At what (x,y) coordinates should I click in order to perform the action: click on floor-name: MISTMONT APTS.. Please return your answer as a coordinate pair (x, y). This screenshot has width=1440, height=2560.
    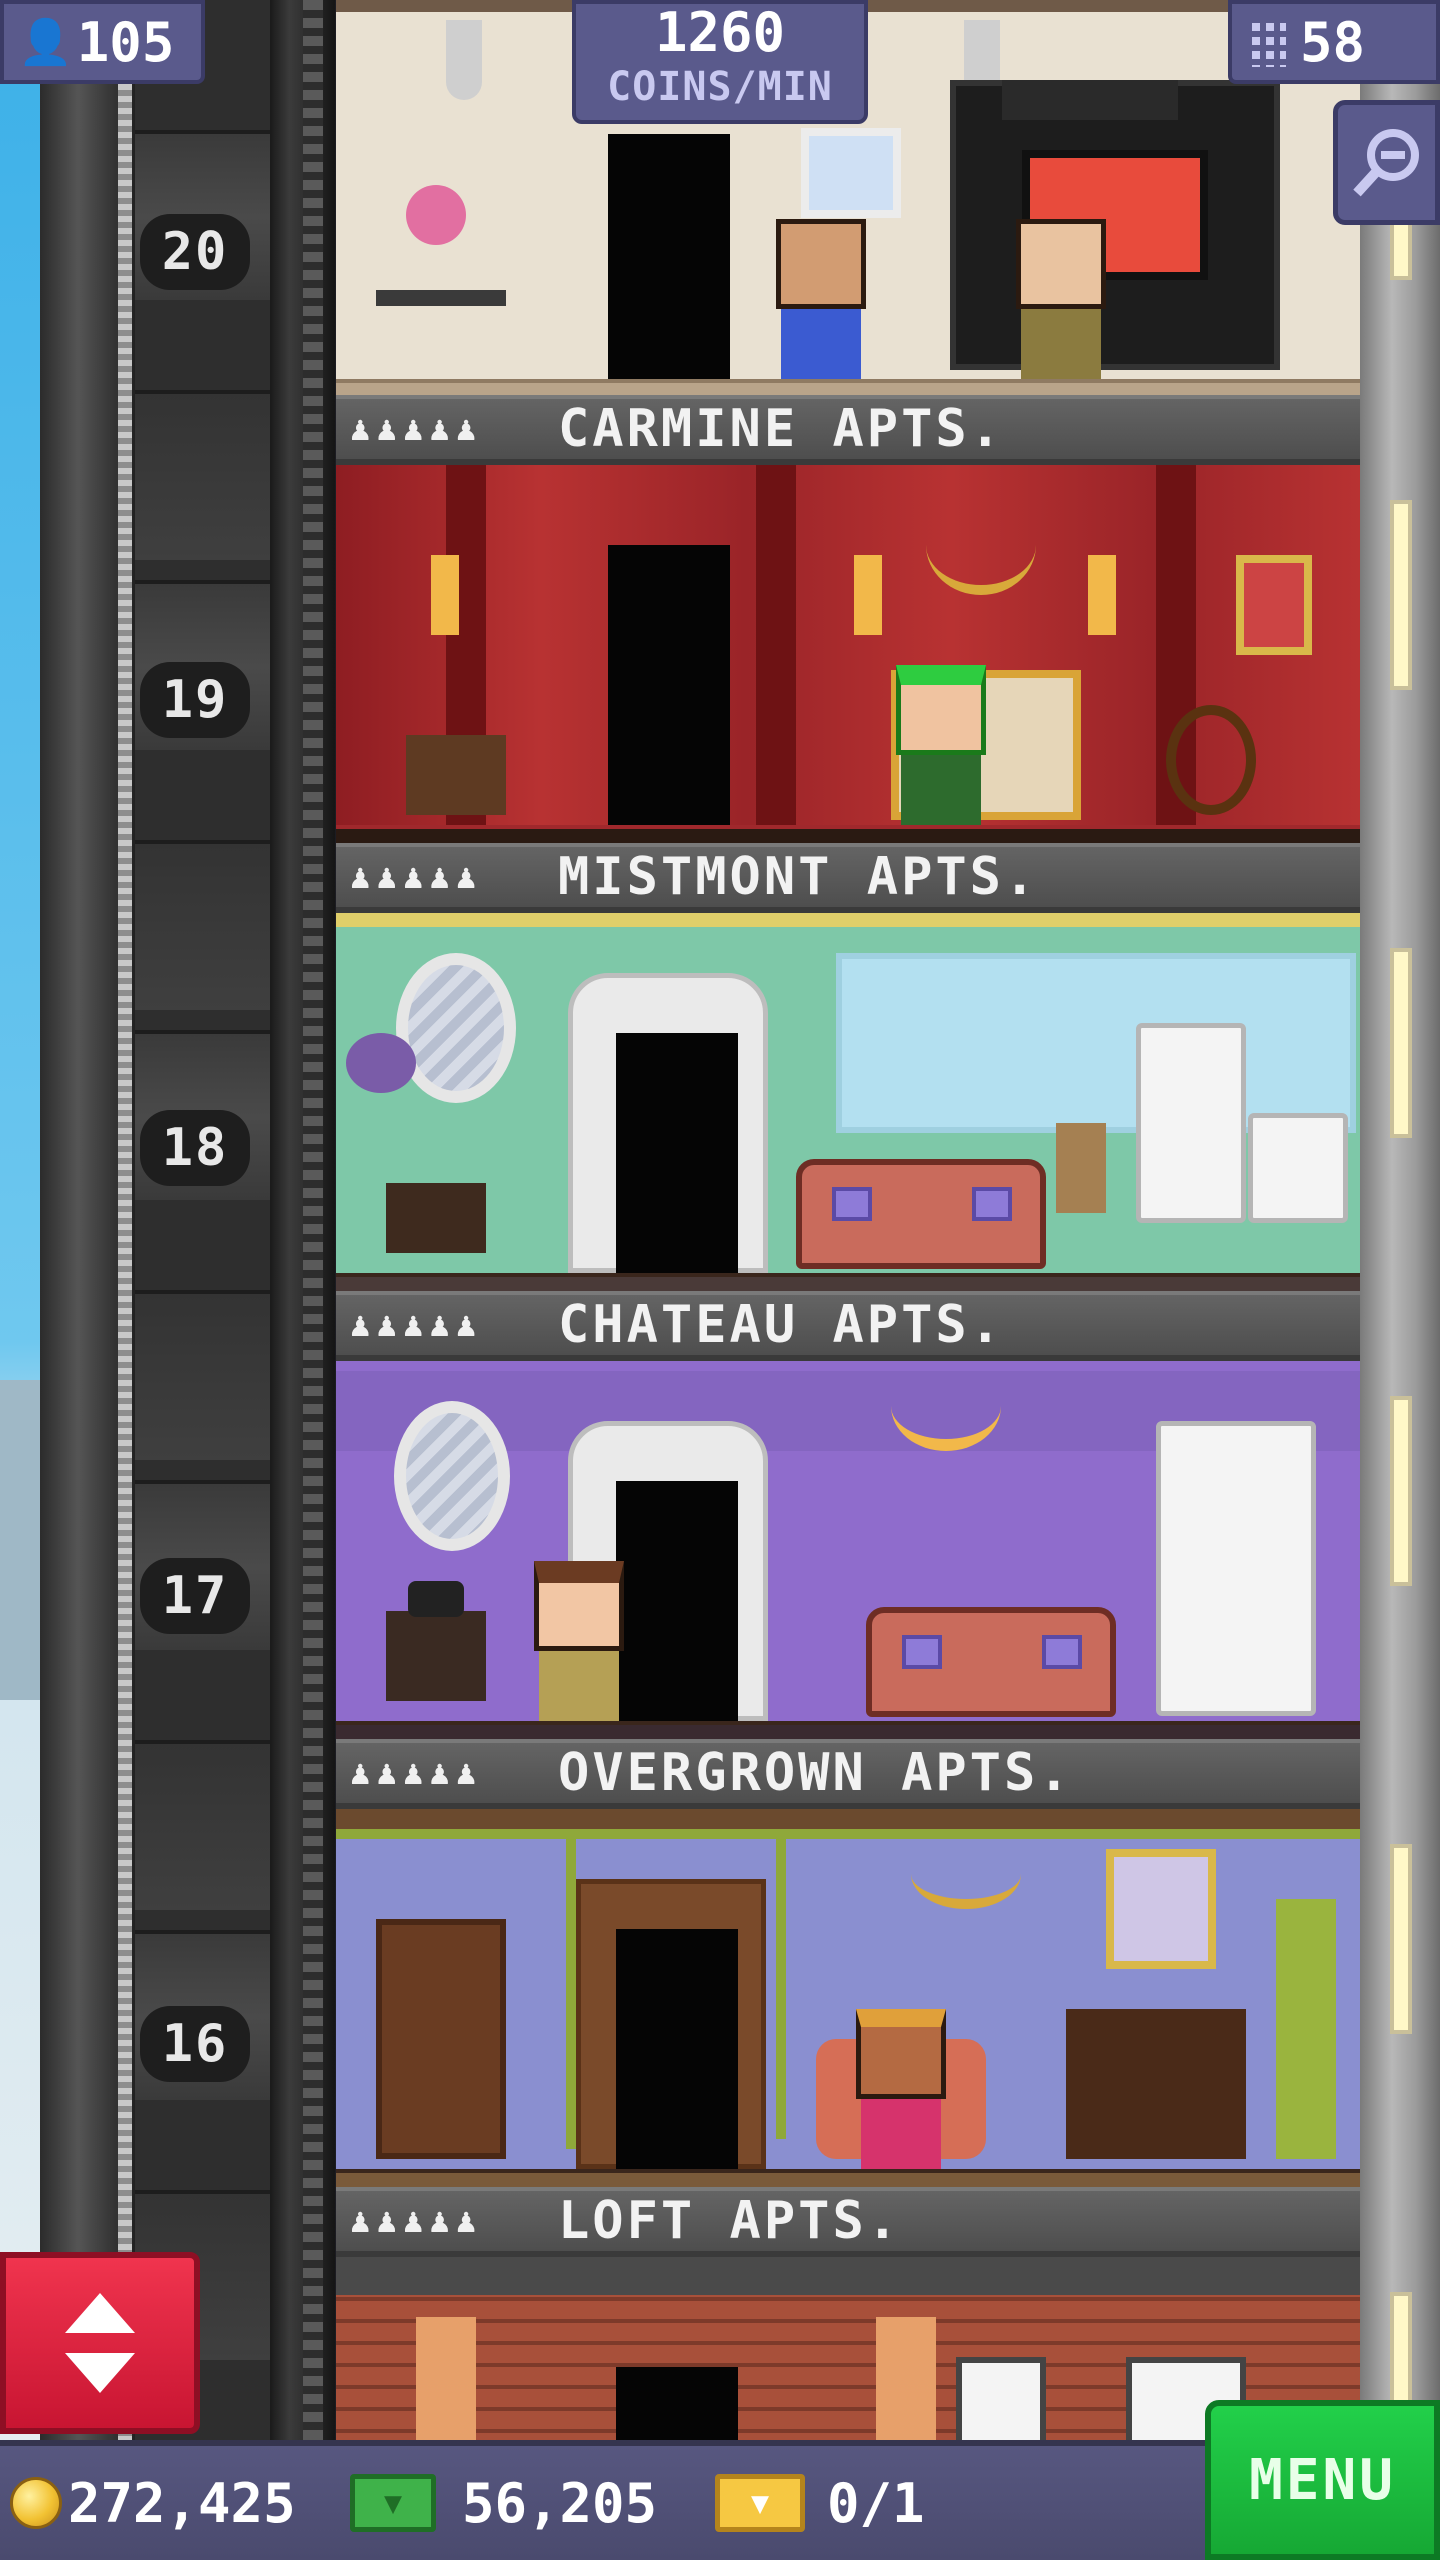
    Looking at the image, I should click on (798, 877).